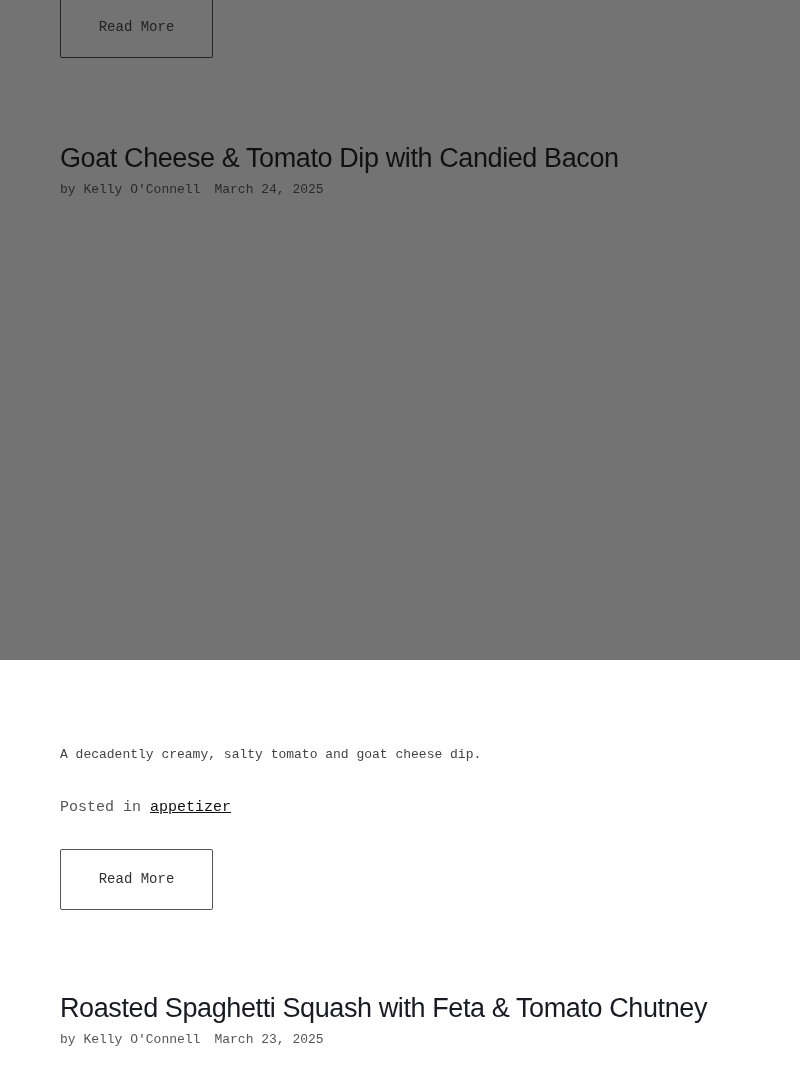 The width and height of the screenshot is (800, 1091). Describe the element at coordinates (100, 807) in the screenshot. I see `posted-in-label: Posted in` at that location.